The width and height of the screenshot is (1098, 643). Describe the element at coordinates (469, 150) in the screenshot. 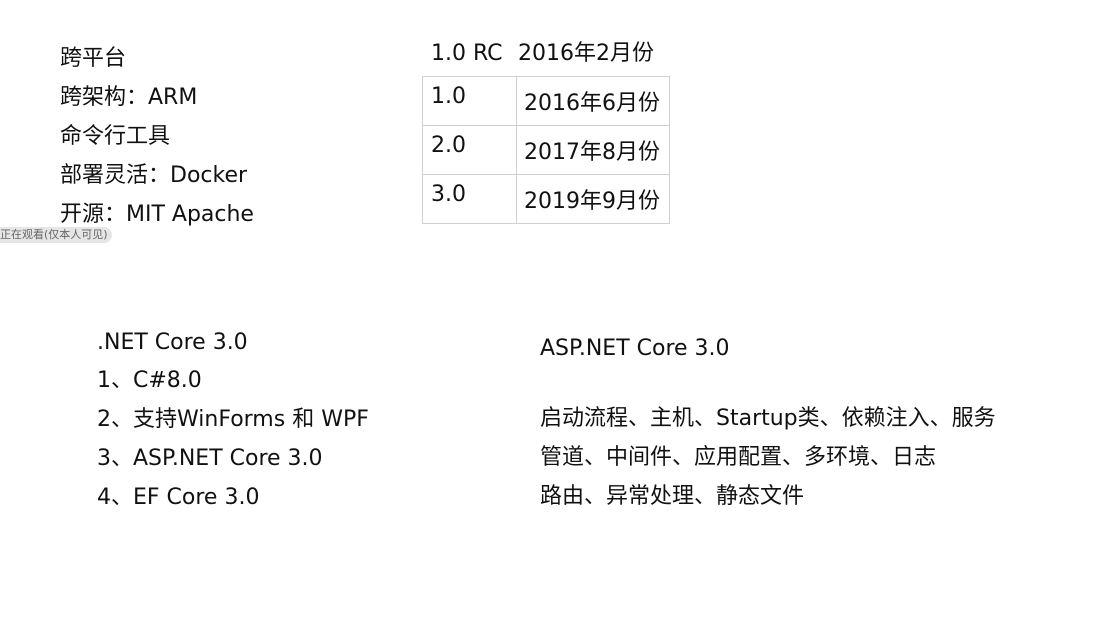

I see `release-version: 2.0` at that location.